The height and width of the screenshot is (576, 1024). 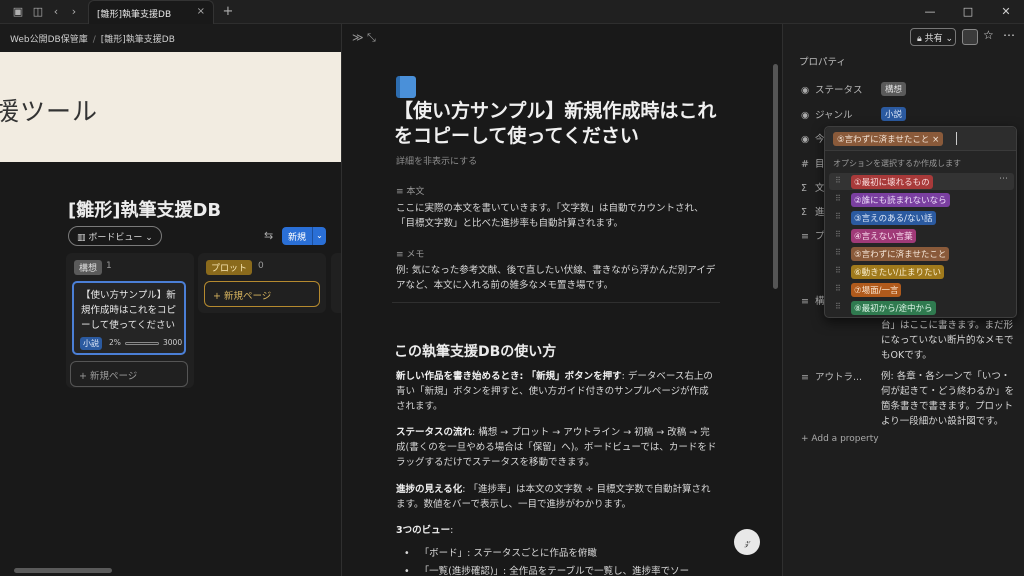 What do you see at coordinates (38, 12) in the screenshot?
I see `sidebar-toggle-icon: ◫` at bounding box center [38, 12].